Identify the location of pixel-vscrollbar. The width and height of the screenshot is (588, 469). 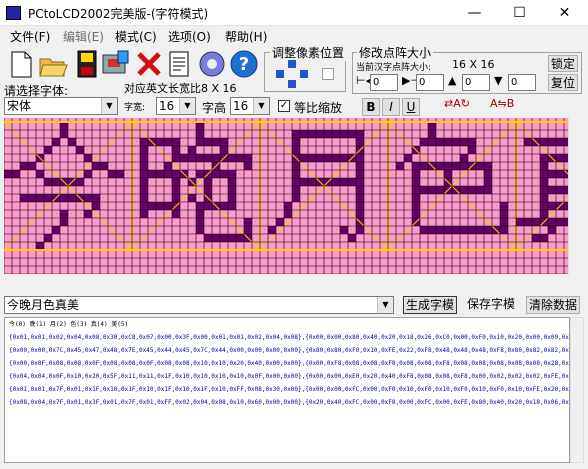
(575, 196).